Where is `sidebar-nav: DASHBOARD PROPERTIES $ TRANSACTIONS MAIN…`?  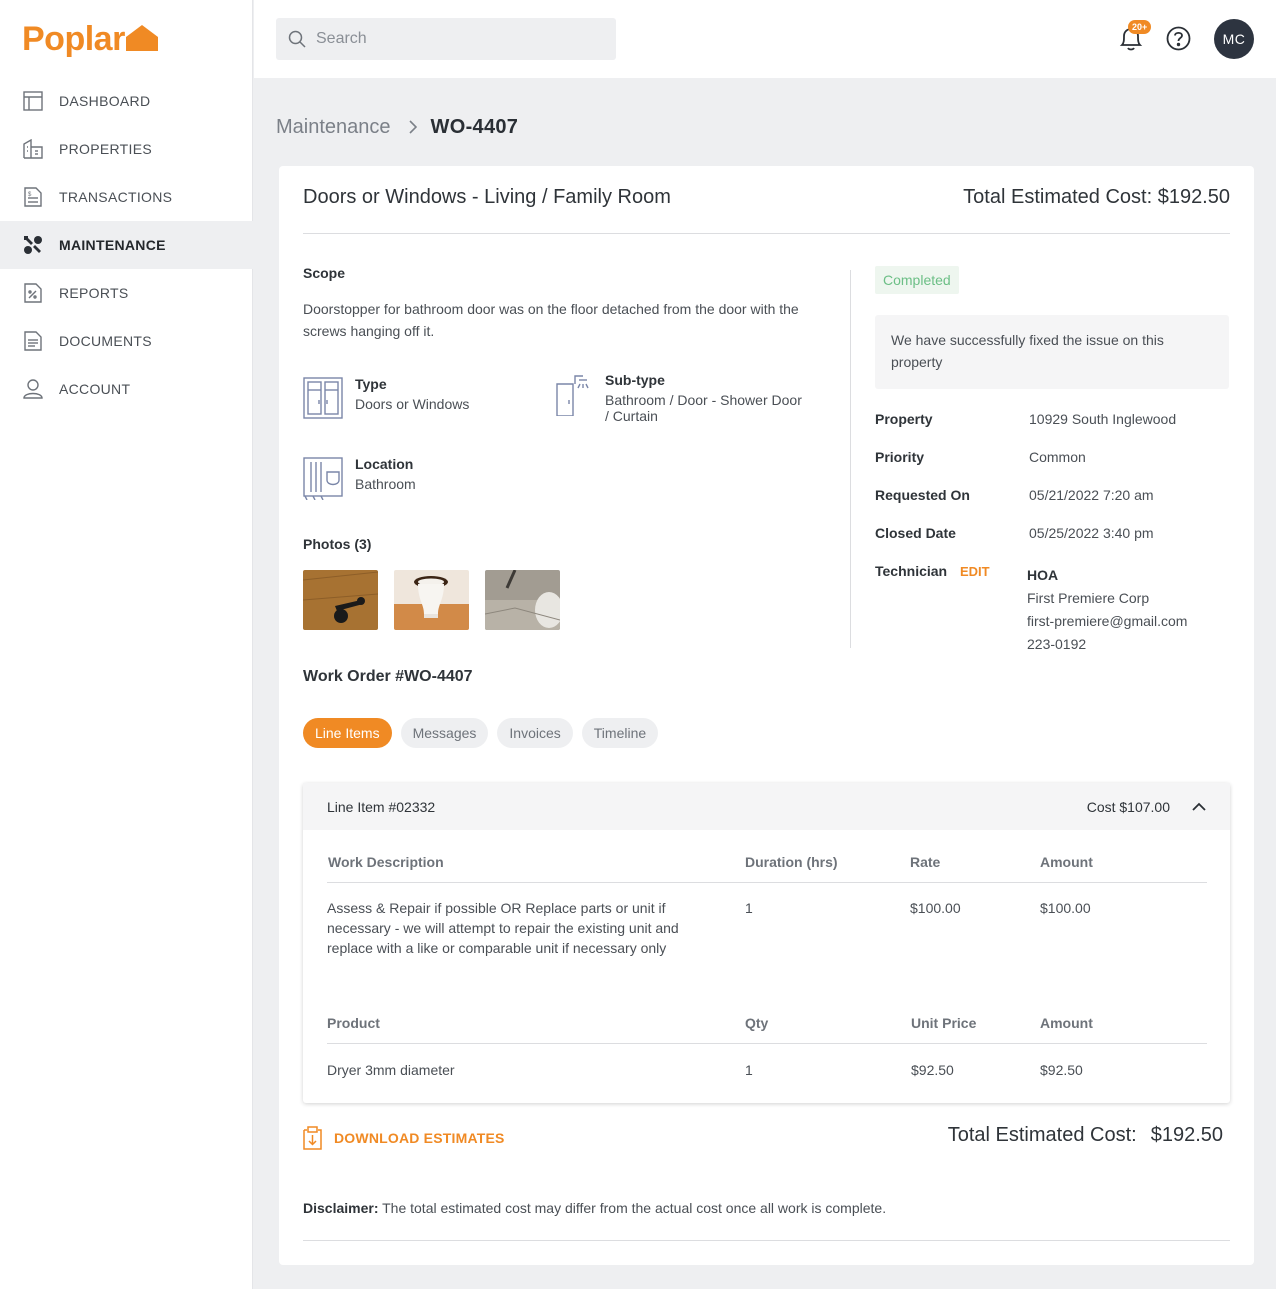
sidebar-nav: DASHBOARD PROPERTIES $ TRANSACTIONS MAIN… is located at coordinates (126, 245).